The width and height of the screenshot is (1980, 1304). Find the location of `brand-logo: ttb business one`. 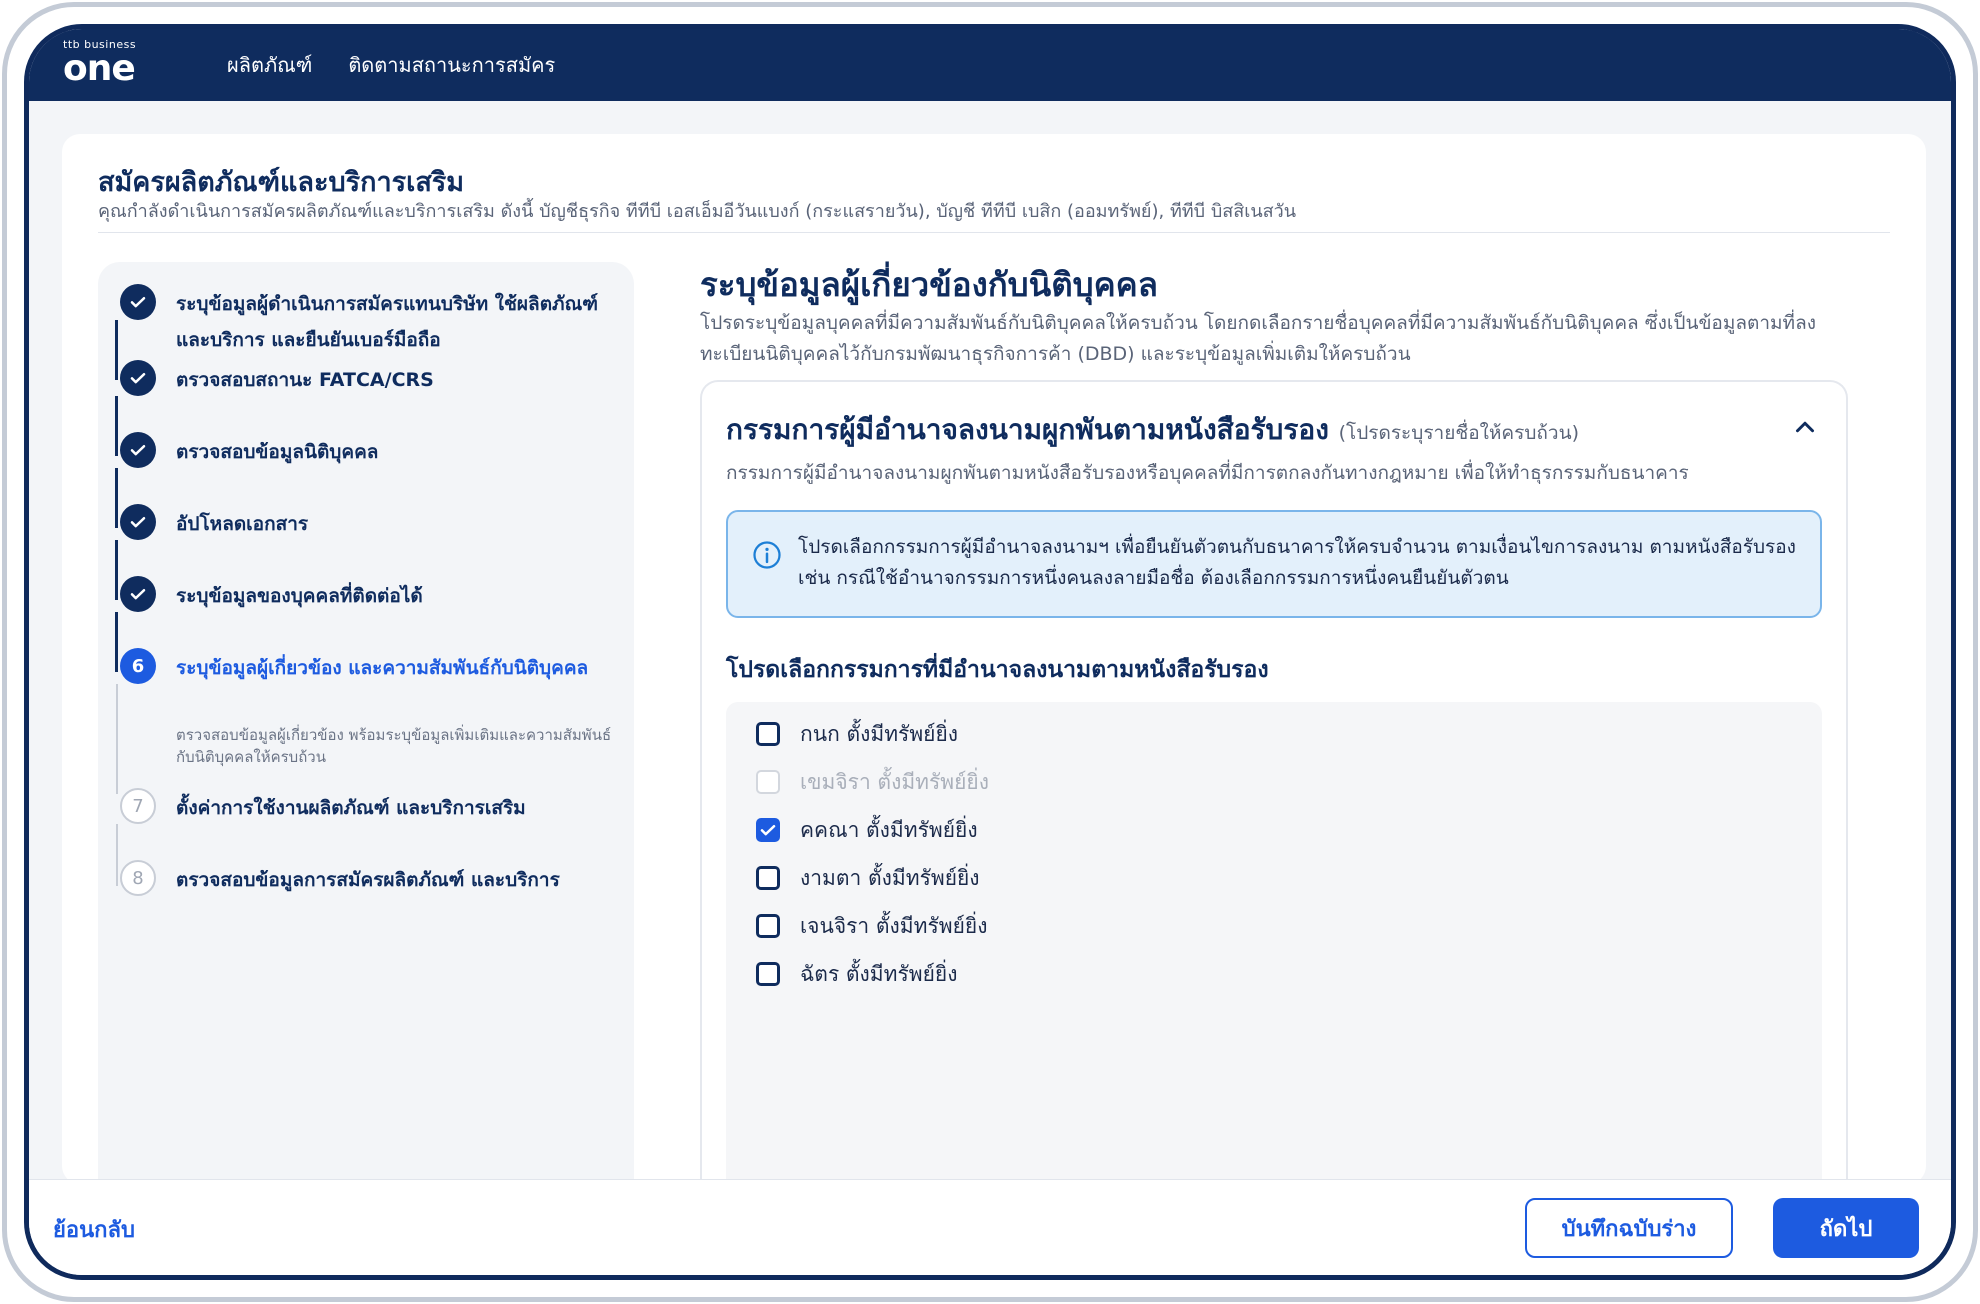

brand-logo: ttb business one is located at coordinates (99, 63).